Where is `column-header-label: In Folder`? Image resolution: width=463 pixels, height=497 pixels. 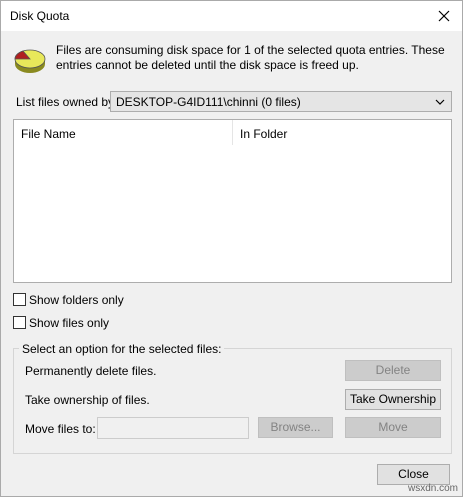 column-header-label: In Folder is located at coordinates (264, 134).